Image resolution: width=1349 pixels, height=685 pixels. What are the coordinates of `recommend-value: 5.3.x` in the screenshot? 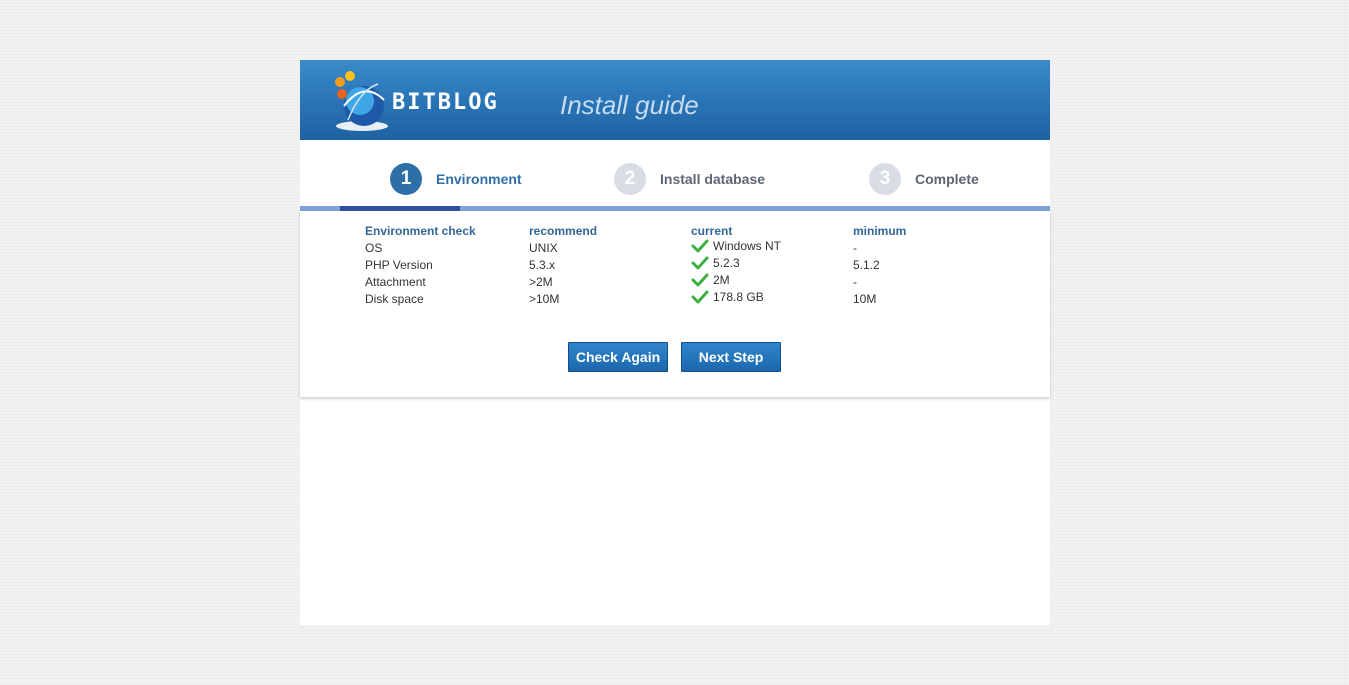 It's located at (542, 264).